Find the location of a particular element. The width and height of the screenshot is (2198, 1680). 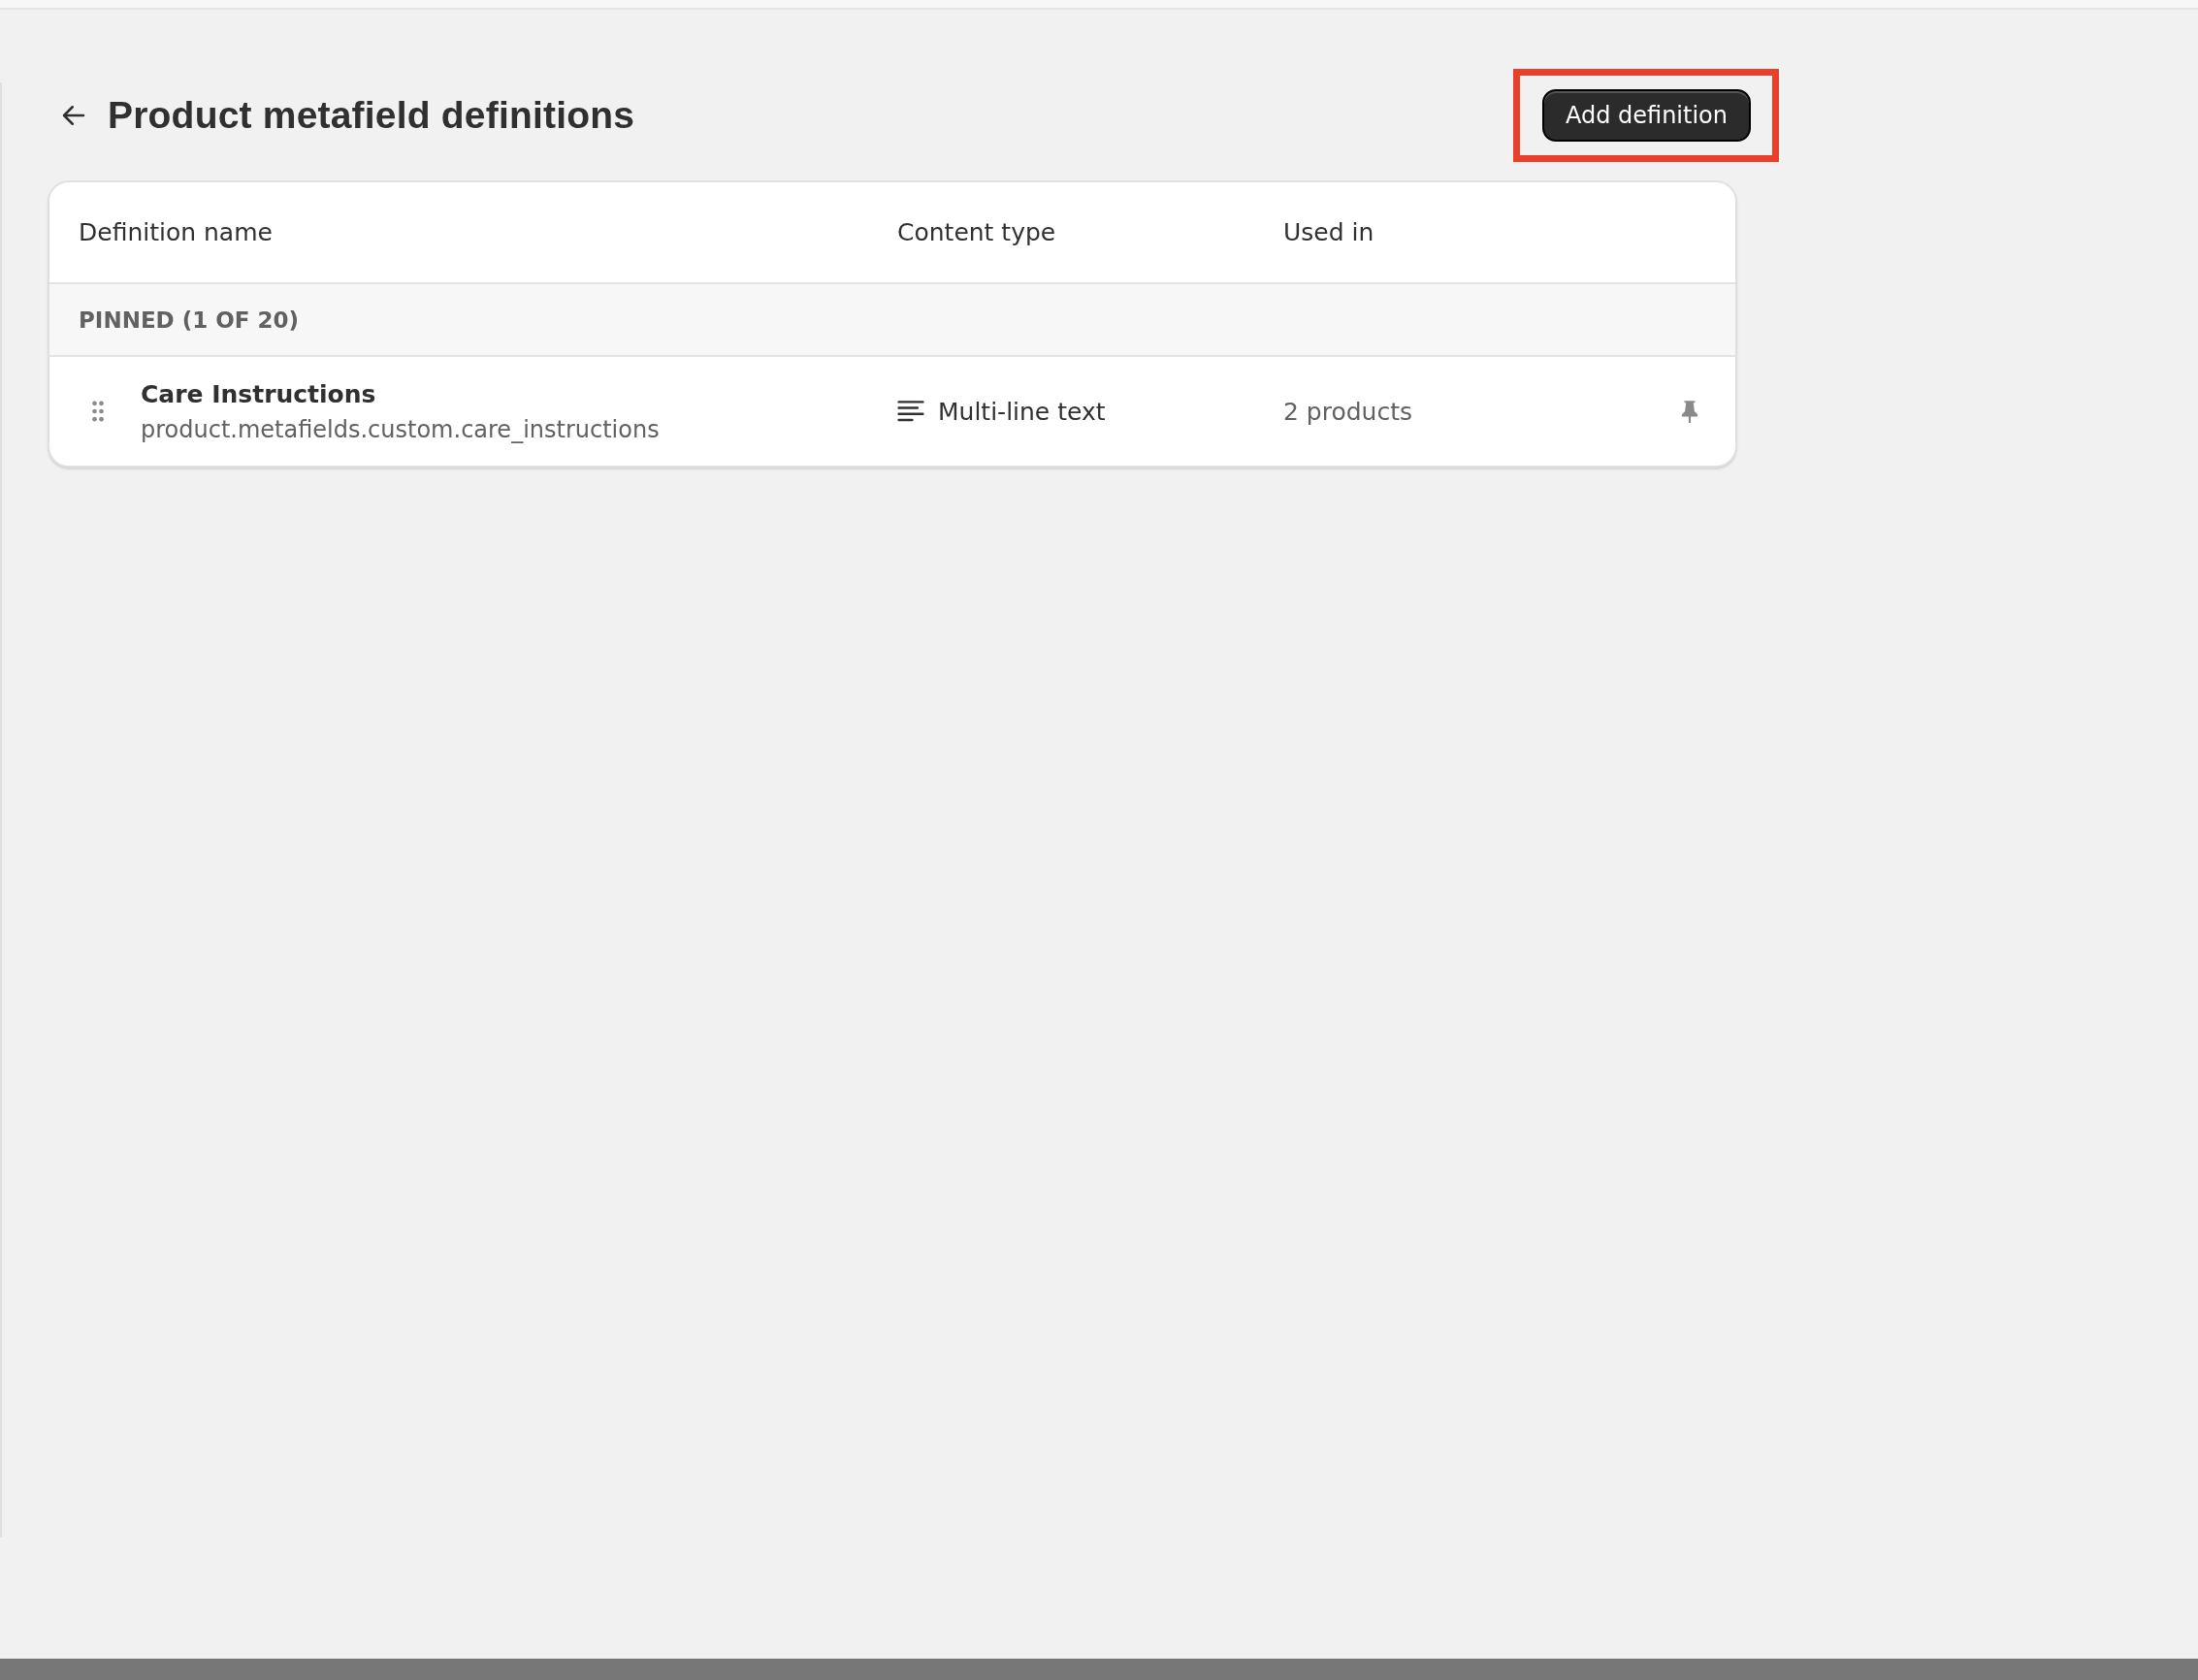

add-definition-button: Add definition is located at coordinates (1646, 115).